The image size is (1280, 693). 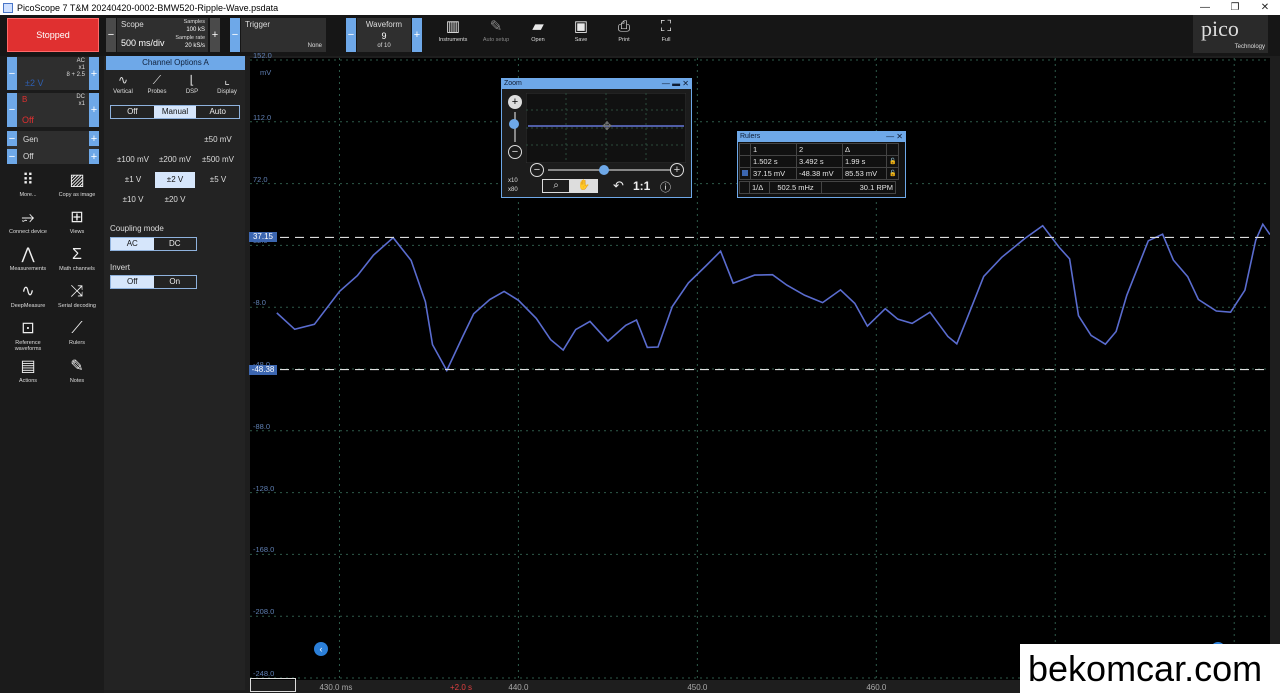 I want to click on pico-logo: pico Technology, so click(x=1230, y=34).